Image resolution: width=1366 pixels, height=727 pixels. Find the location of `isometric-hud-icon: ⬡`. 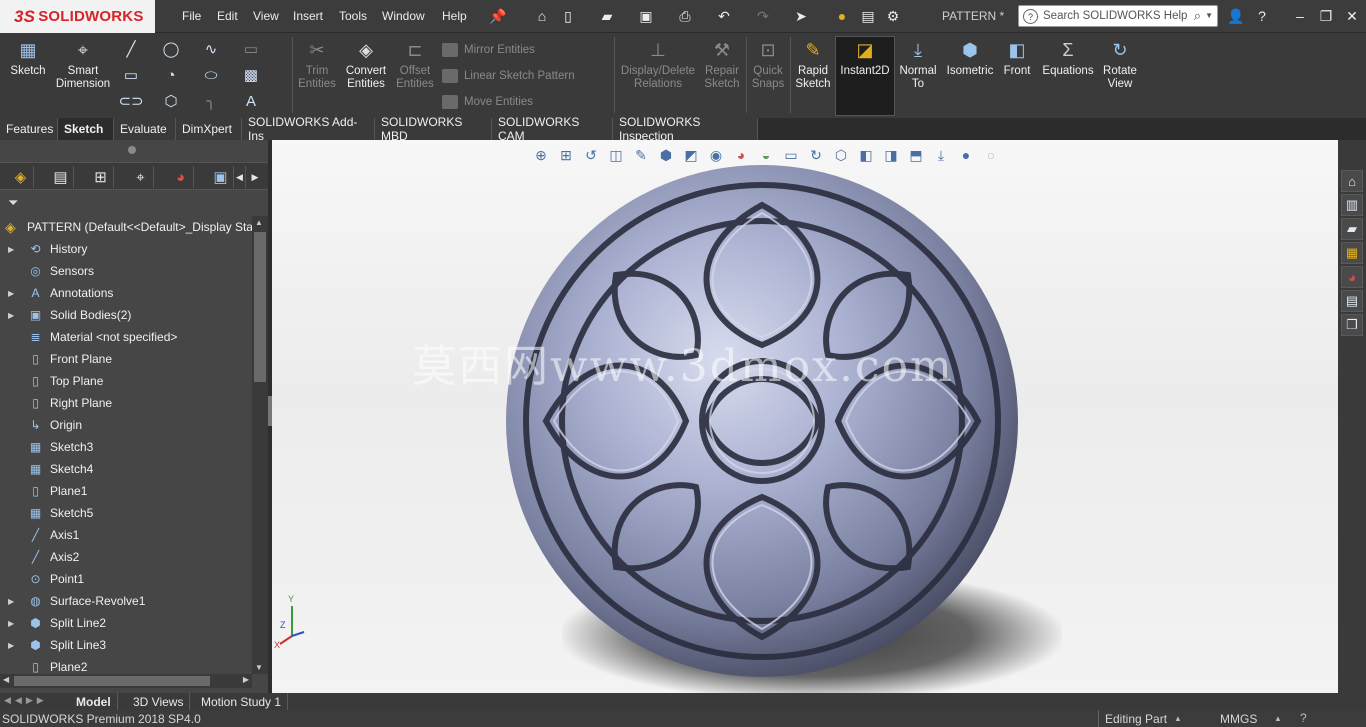

isometric-hud-icon: ⬡ is located at coordinates (841, 155).